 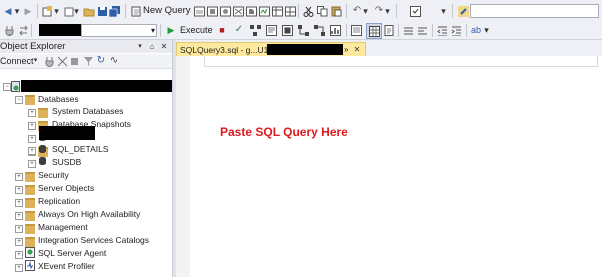 What do you see at coordinates (534, 11) in the screenshot?
I see `find-combobox` at bounding box center [534, 11].